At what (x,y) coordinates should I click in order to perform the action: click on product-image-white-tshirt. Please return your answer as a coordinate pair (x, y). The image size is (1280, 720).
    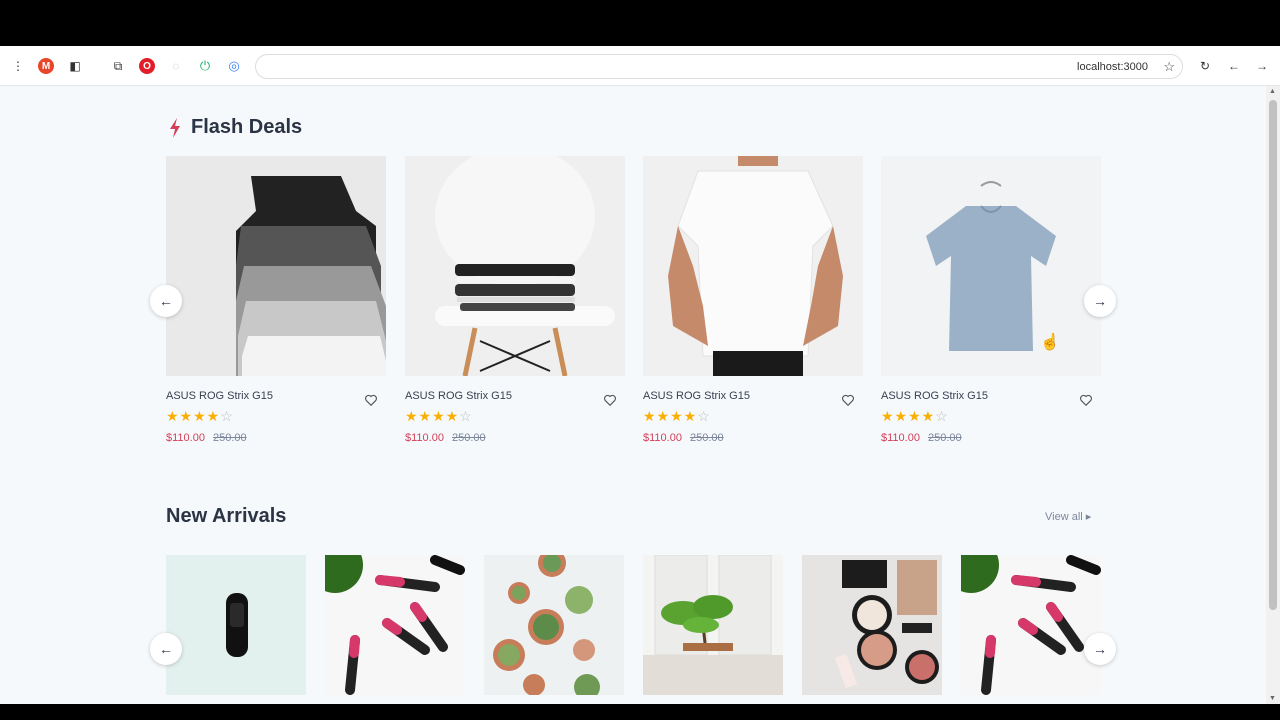
    Looking at the image, I should click on (753, 266).